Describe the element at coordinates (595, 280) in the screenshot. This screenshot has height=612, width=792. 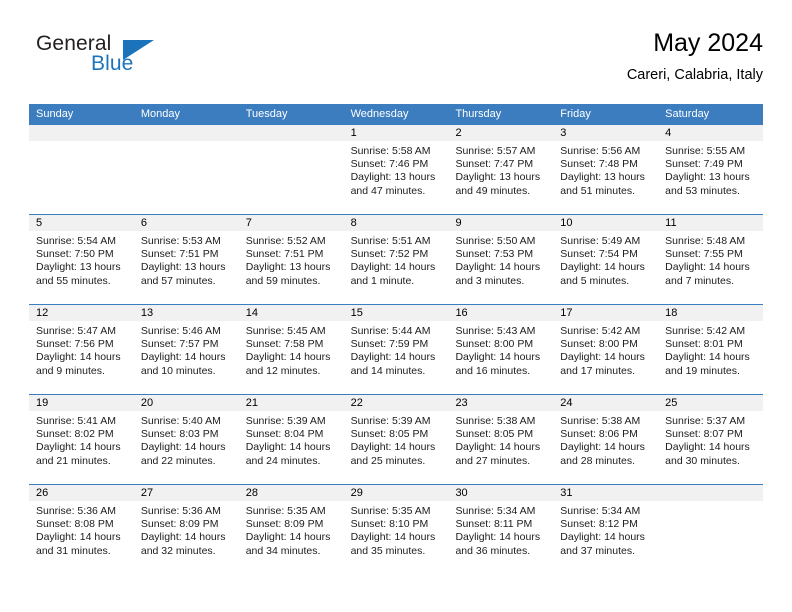
I see `daylight-text-line2: and 5 minutes.` at that location.